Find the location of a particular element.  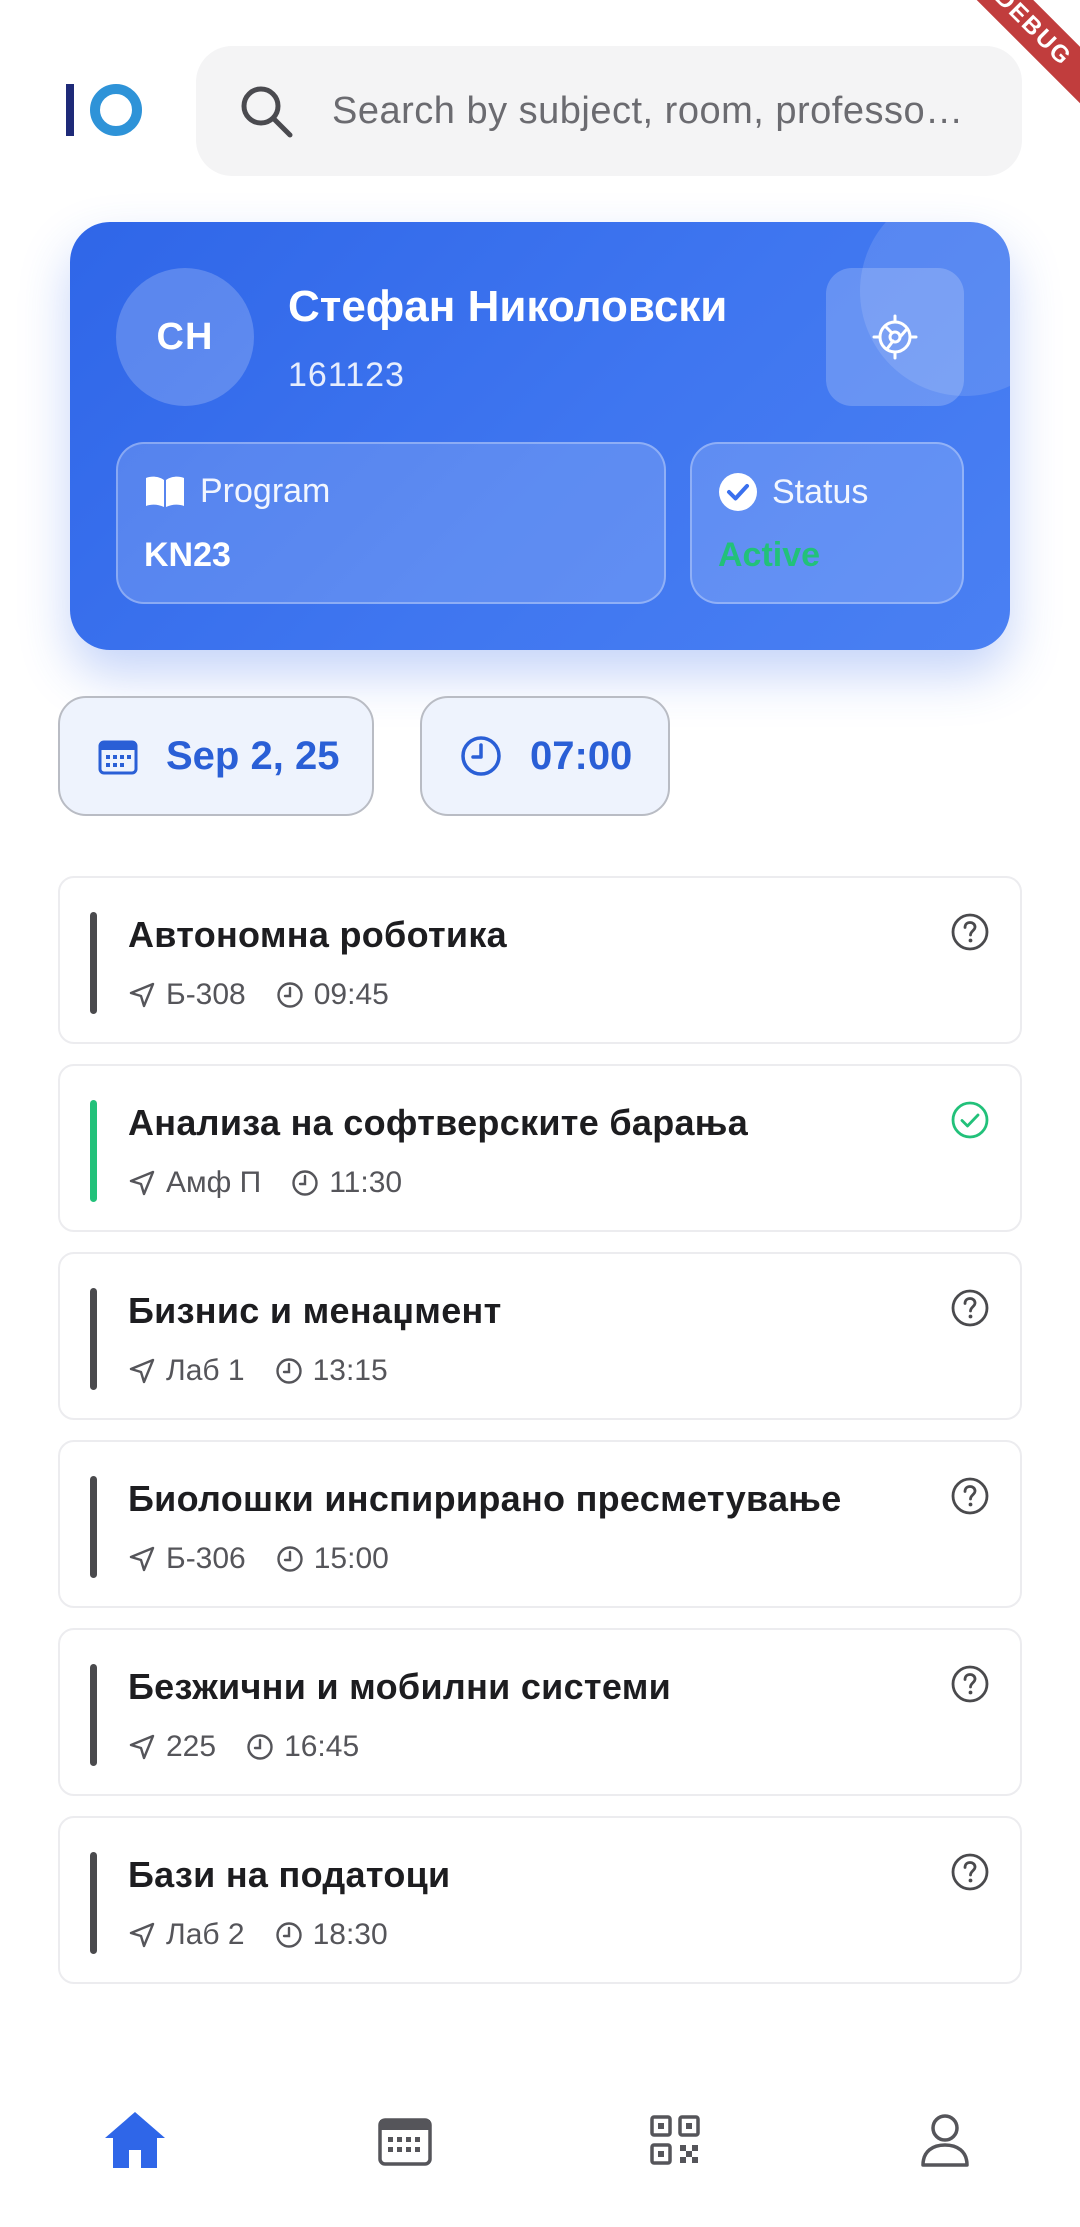

app-logo is located at coordinates (104, 110).